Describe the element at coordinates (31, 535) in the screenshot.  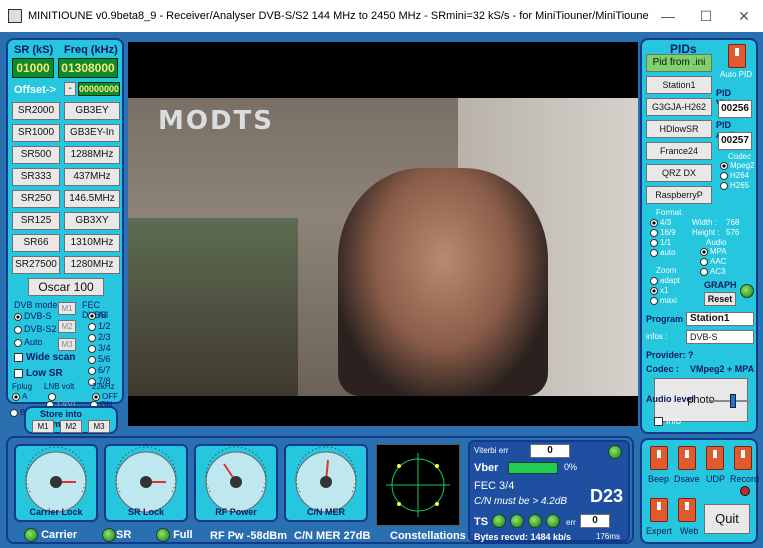
I see `carrier-led-icon` at that location.